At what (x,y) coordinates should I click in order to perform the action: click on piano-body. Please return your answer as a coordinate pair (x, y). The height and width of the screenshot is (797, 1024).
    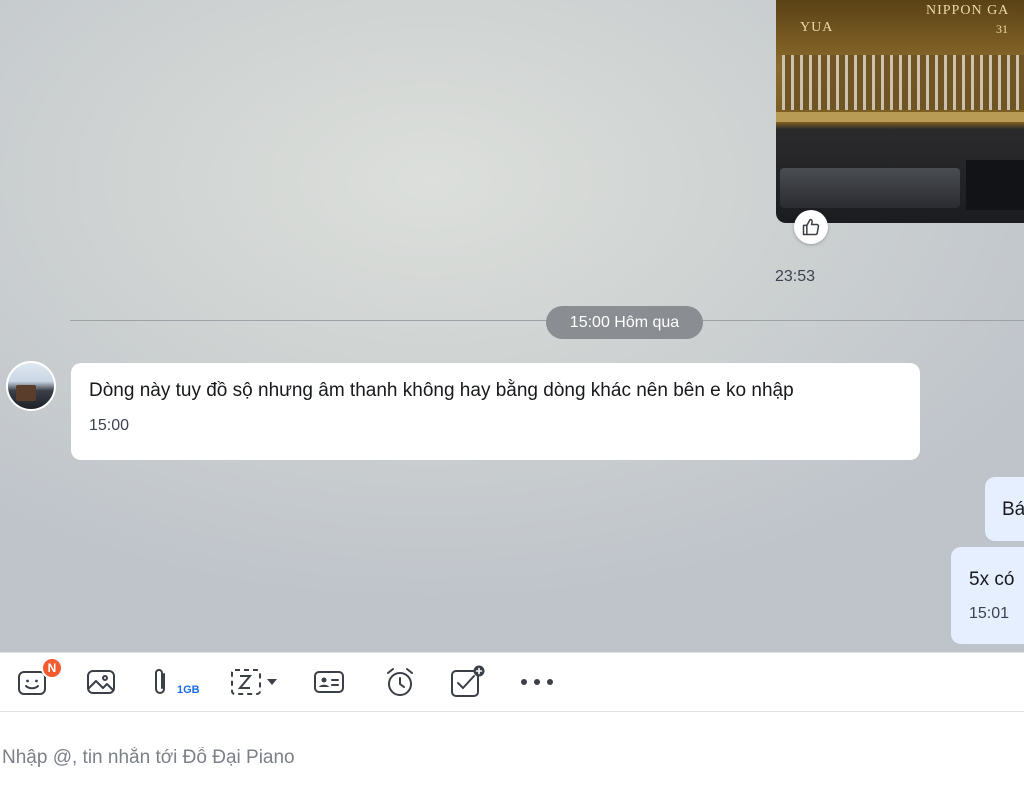
    Looking at the image, I should click on (995, 185).